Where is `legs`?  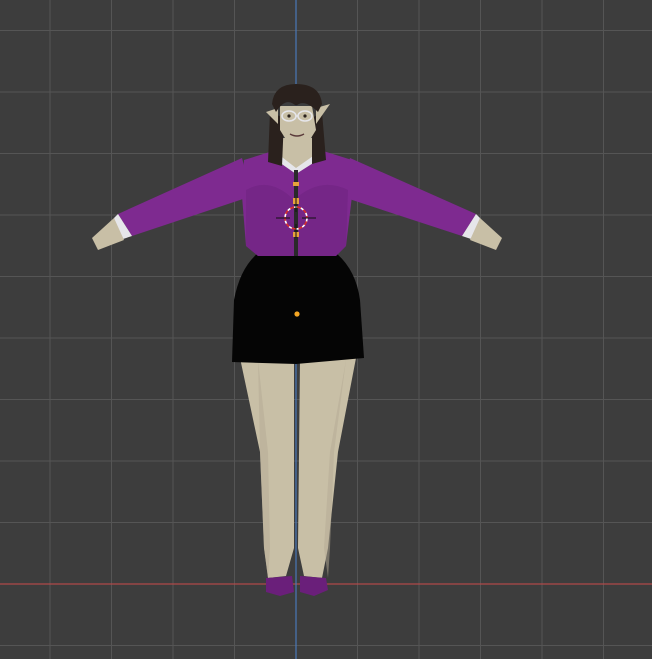 legs is located at coordinates (298, 468).